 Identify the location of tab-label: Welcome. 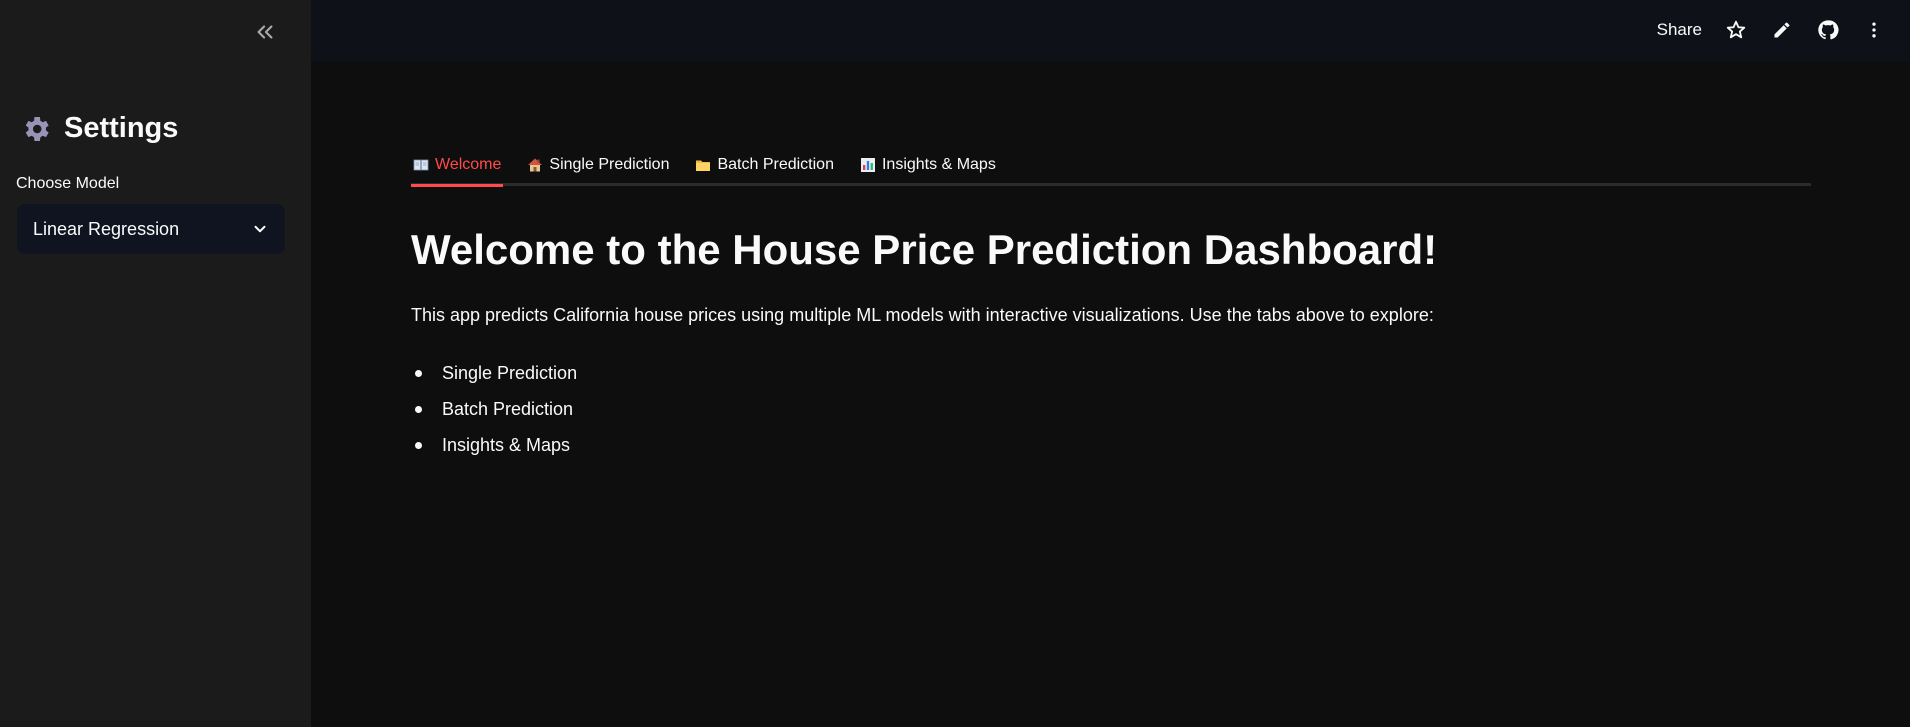
(468, 164).